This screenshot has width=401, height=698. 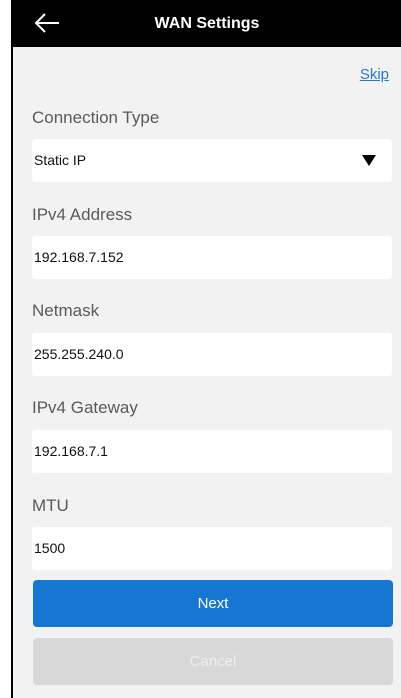 I want to click on page-title: WAN Settings, so click(x=207, y=23).